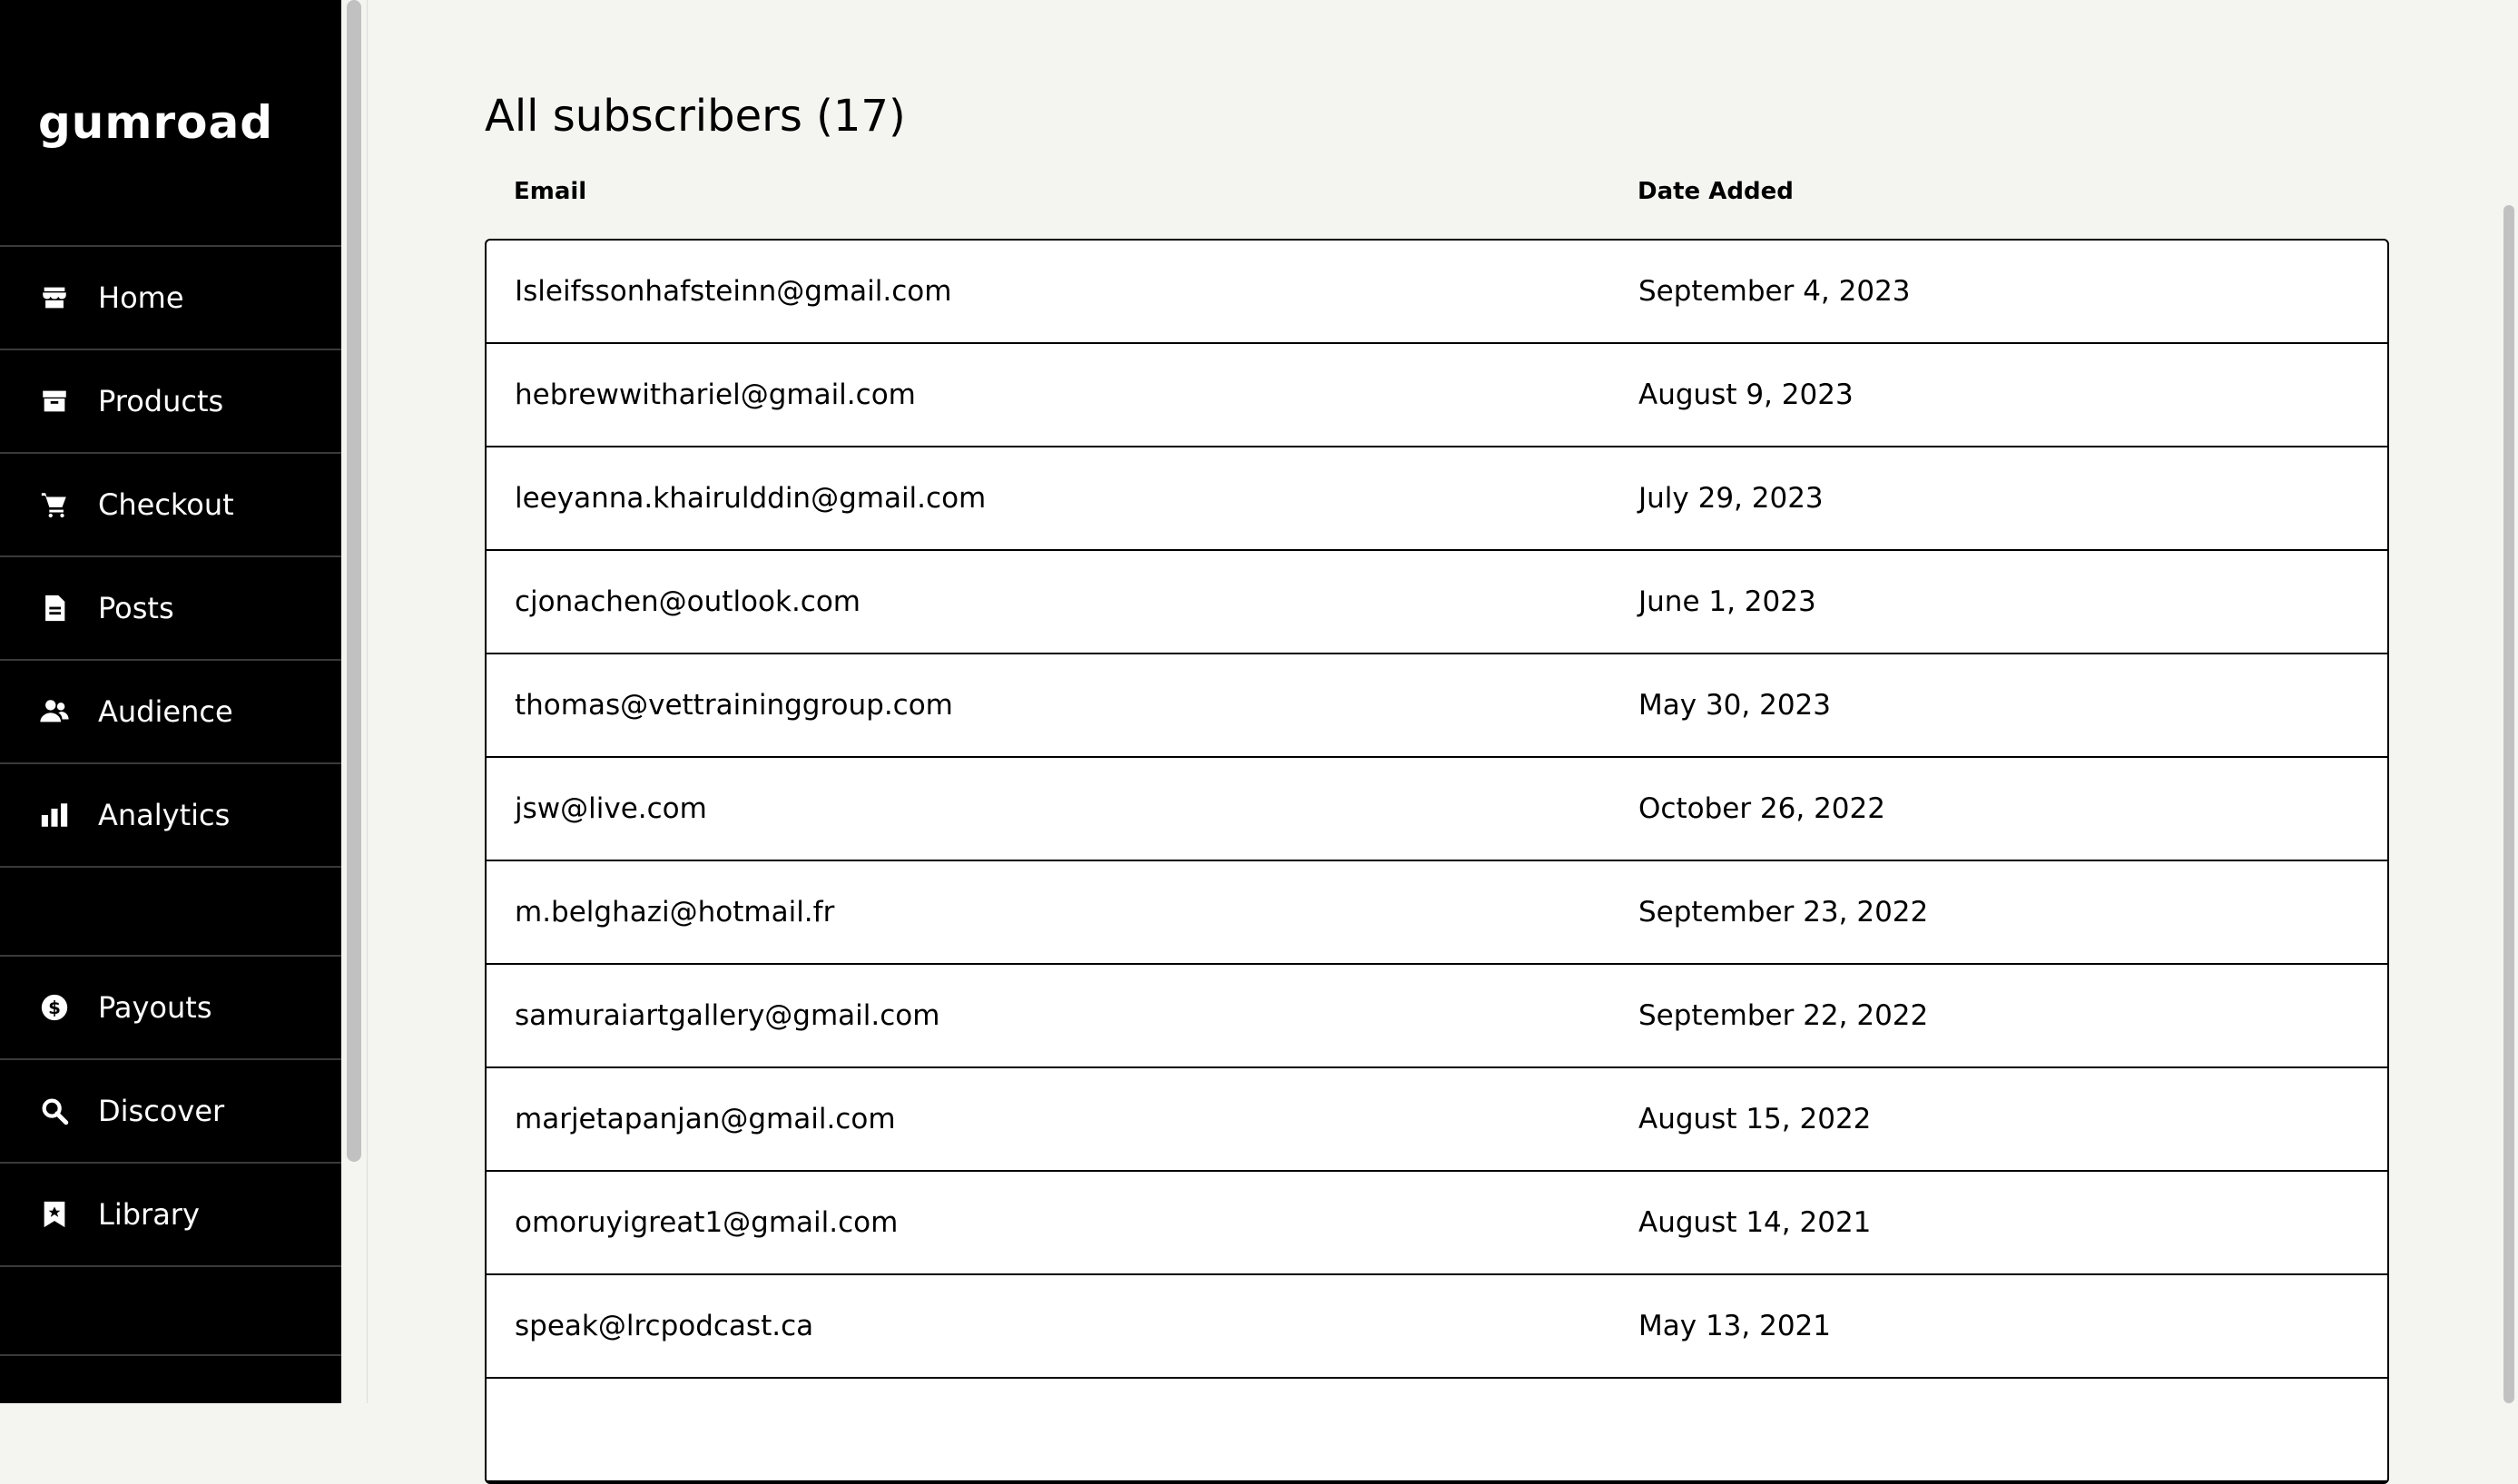 The image size is (2518, 1484). What do you see at coordinates (1734, 705) in the screenshot?
I see `subscriber-date: May 30, 2023` at bounding box center [1734, 705].